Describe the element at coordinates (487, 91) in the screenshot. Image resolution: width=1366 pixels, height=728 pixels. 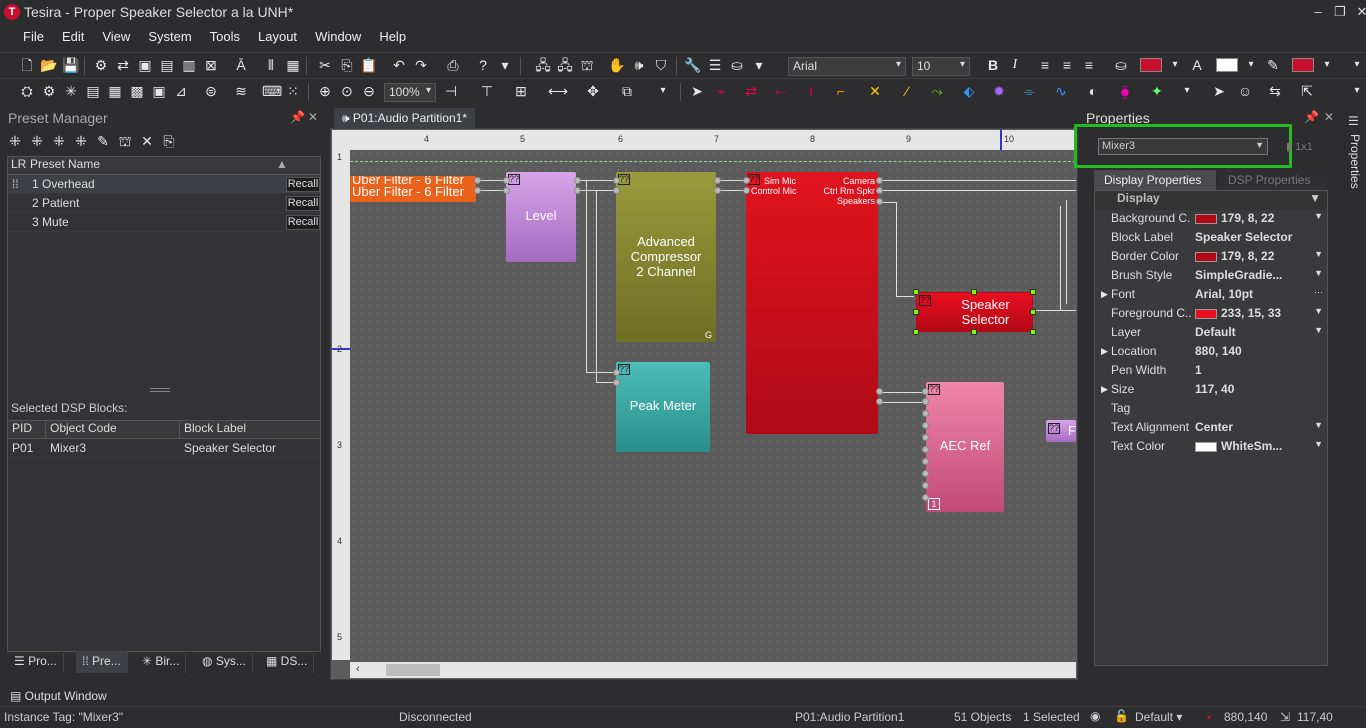
I see `align-top-icon: ⊤` at that location.